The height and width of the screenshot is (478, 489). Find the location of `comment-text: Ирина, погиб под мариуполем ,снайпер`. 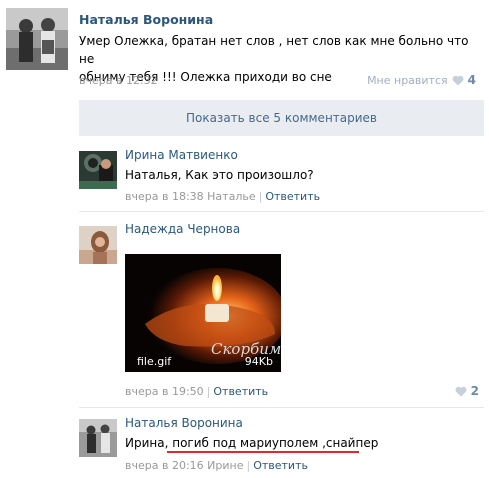

comment-text: Ирина, погиб под мариуполем ,снайпер is located at coordinates (251, 443).